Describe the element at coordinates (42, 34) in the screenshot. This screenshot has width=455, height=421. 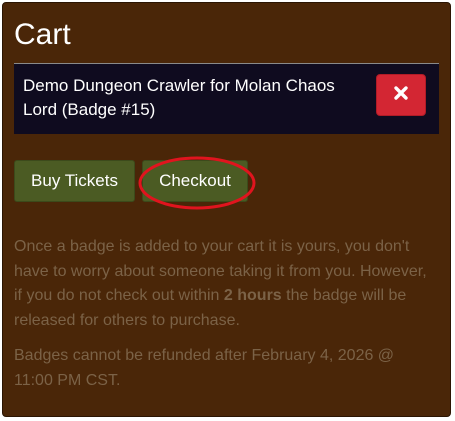
I see `cart-title: Cart` at that location.